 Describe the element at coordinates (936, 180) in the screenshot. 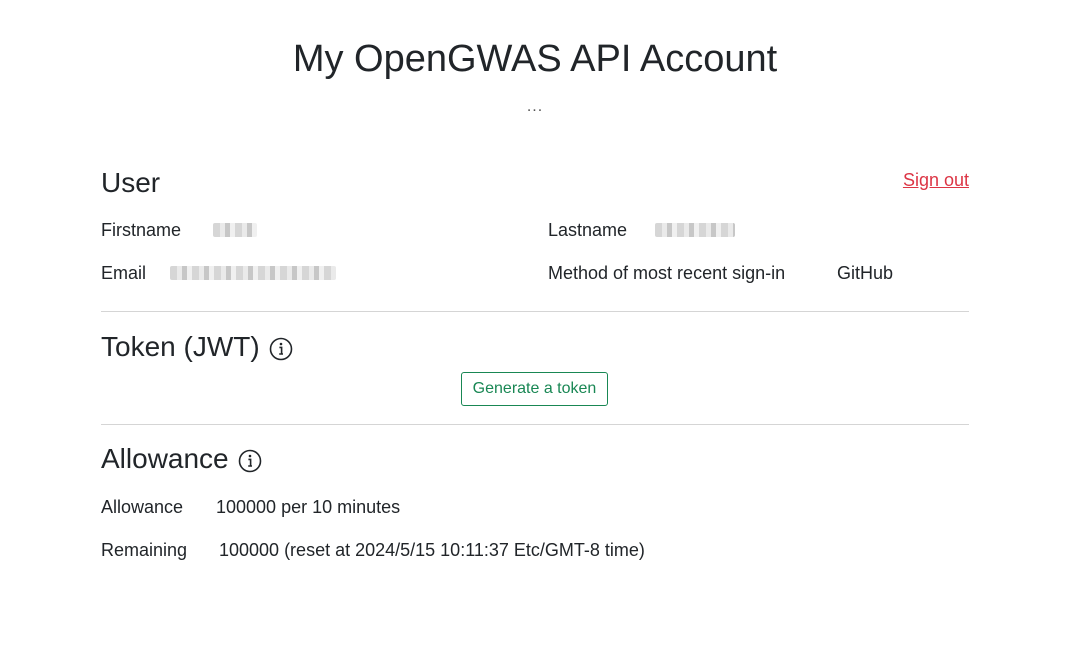

I see `sign-out-link: Sign out` at that location.